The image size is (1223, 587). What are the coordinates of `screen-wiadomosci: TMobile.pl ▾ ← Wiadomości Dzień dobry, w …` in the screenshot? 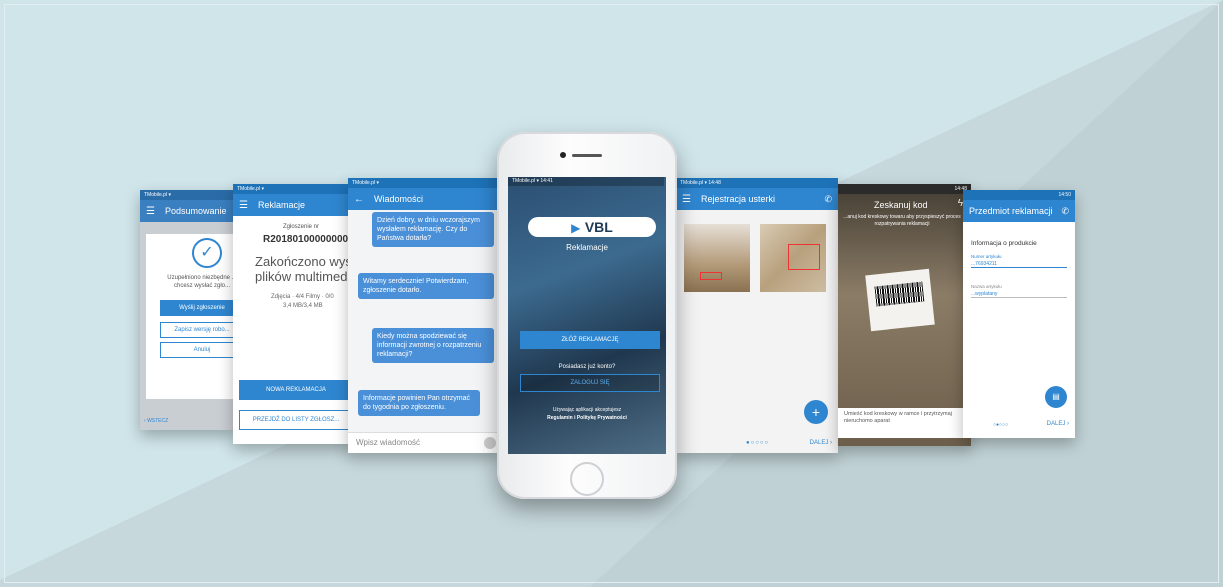 It's located at (424, 315).